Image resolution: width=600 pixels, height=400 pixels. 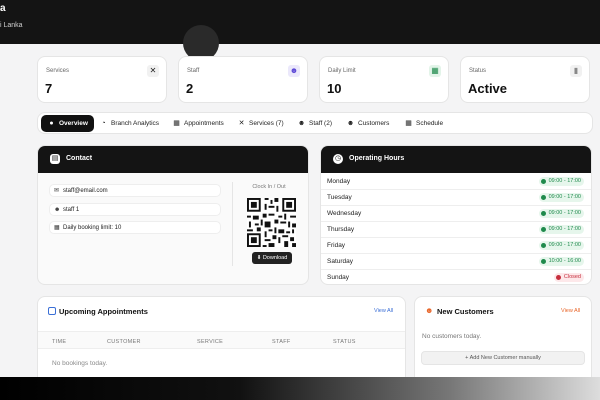 What do you see at coordinates (135, 209) in the screenshot?
I see `contact-name: ☻ staff 1` at bounding box center [135, 209].